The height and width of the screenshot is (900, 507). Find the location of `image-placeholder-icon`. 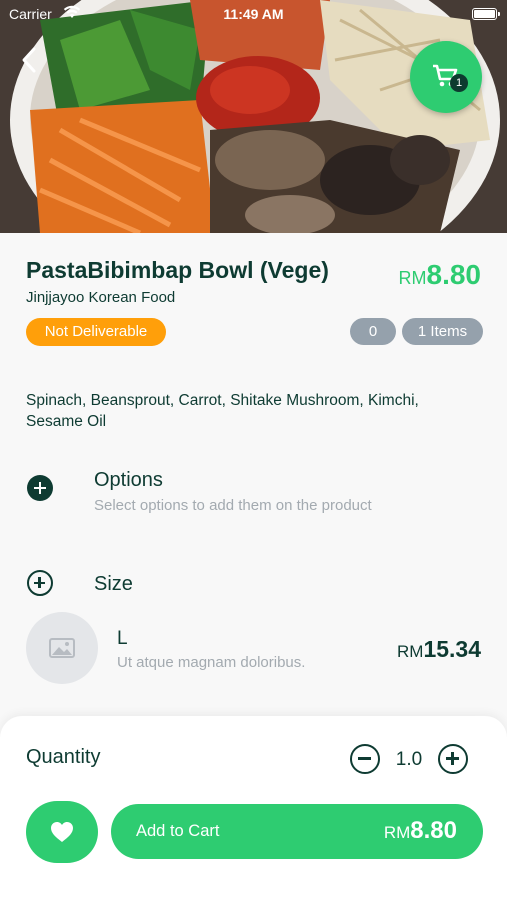

image-placeholder-icon is located at coordinates (62, 648).